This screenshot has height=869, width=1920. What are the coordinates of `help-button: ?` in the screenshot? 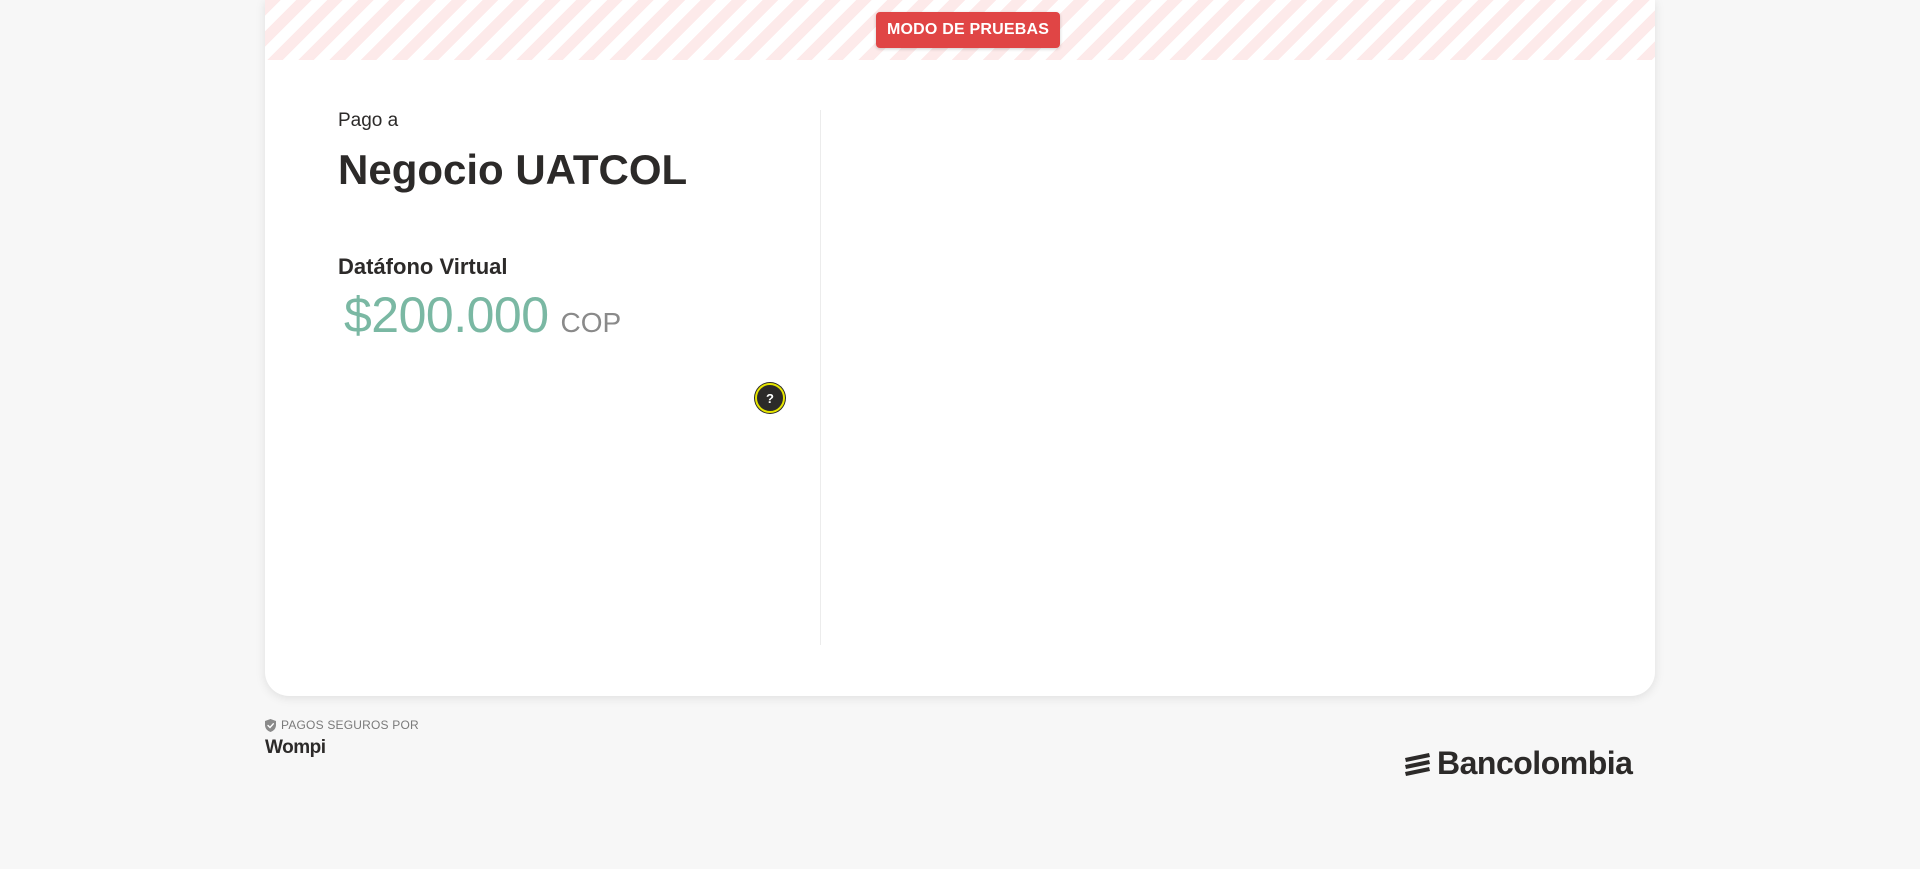 It's located at (770, 398).